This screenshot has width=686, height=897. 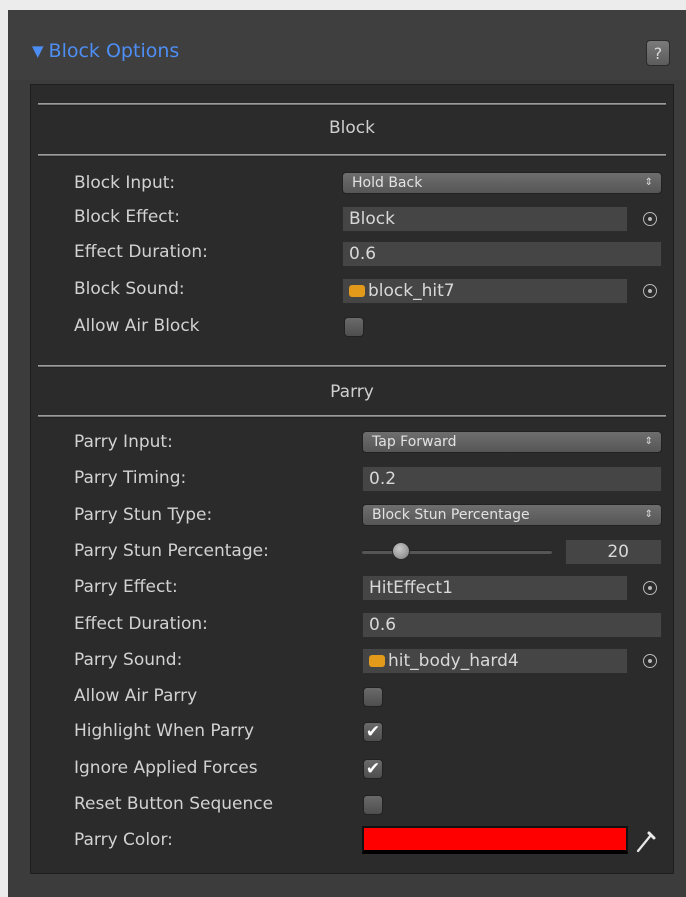 What do you see at coordinates (457, 552) in the screenshot?
I see `parry-stun-slider-track` at bounding box center [457, 552].